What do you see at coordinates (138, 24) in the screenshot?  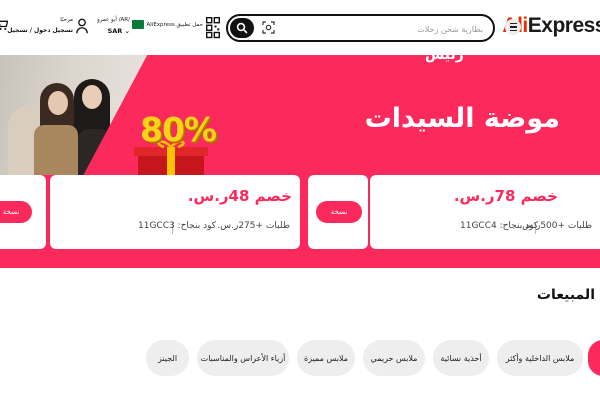 I see `saudi-flag-icon` at bounding box center [138, 24].